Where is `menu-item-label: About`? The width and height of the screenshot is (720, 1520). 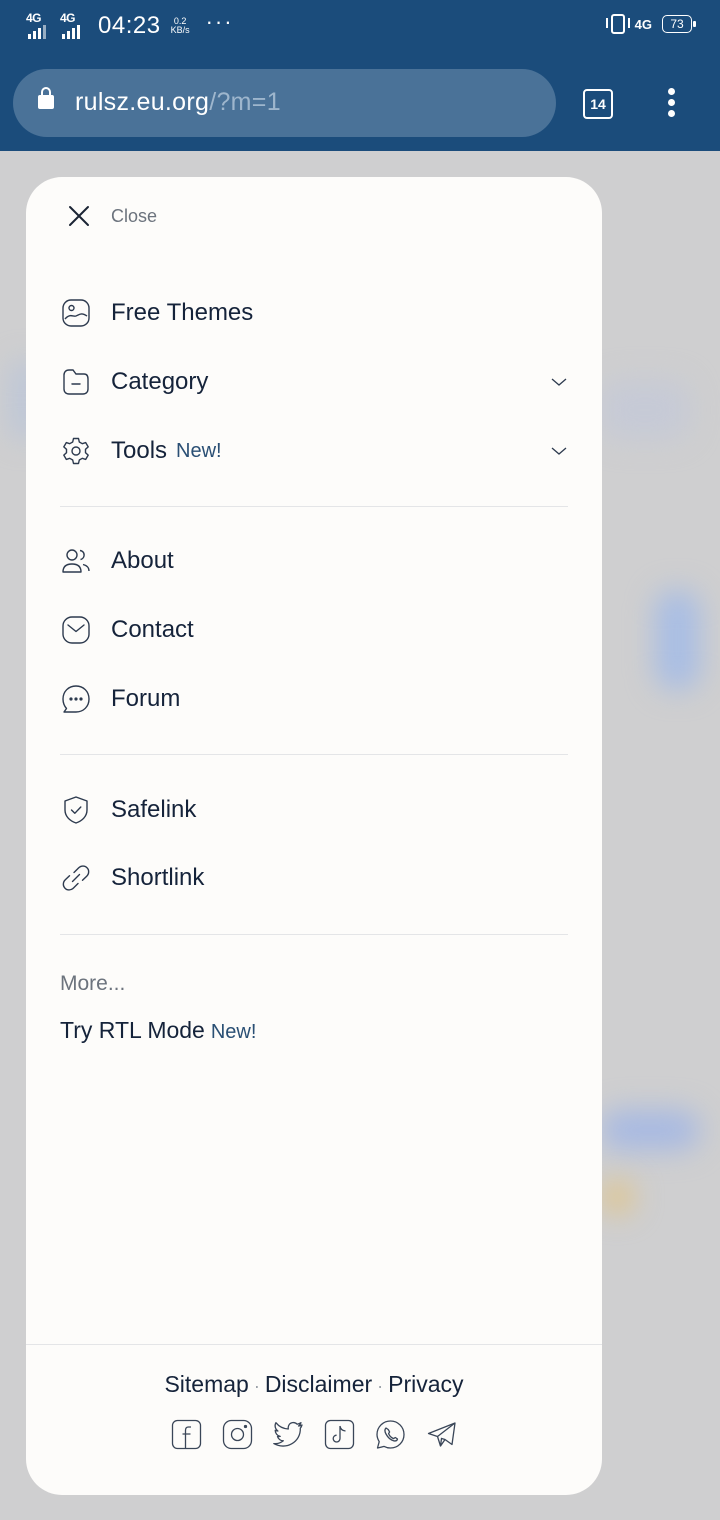
menu-item-label: About is located at coordinates (142, 560).